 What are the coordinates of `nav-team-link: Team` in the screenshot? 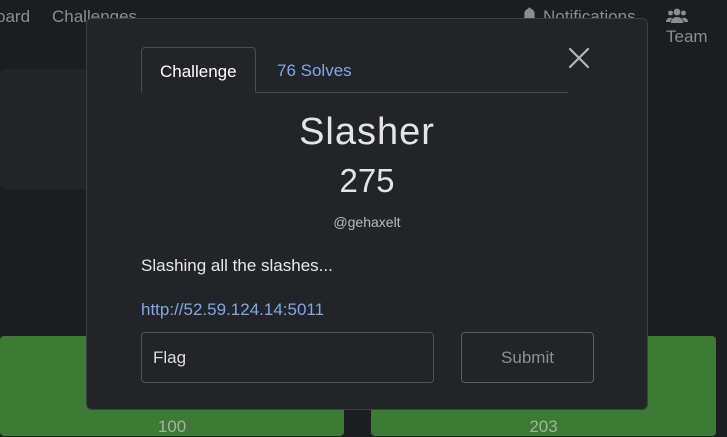 It's located at (696, 27).